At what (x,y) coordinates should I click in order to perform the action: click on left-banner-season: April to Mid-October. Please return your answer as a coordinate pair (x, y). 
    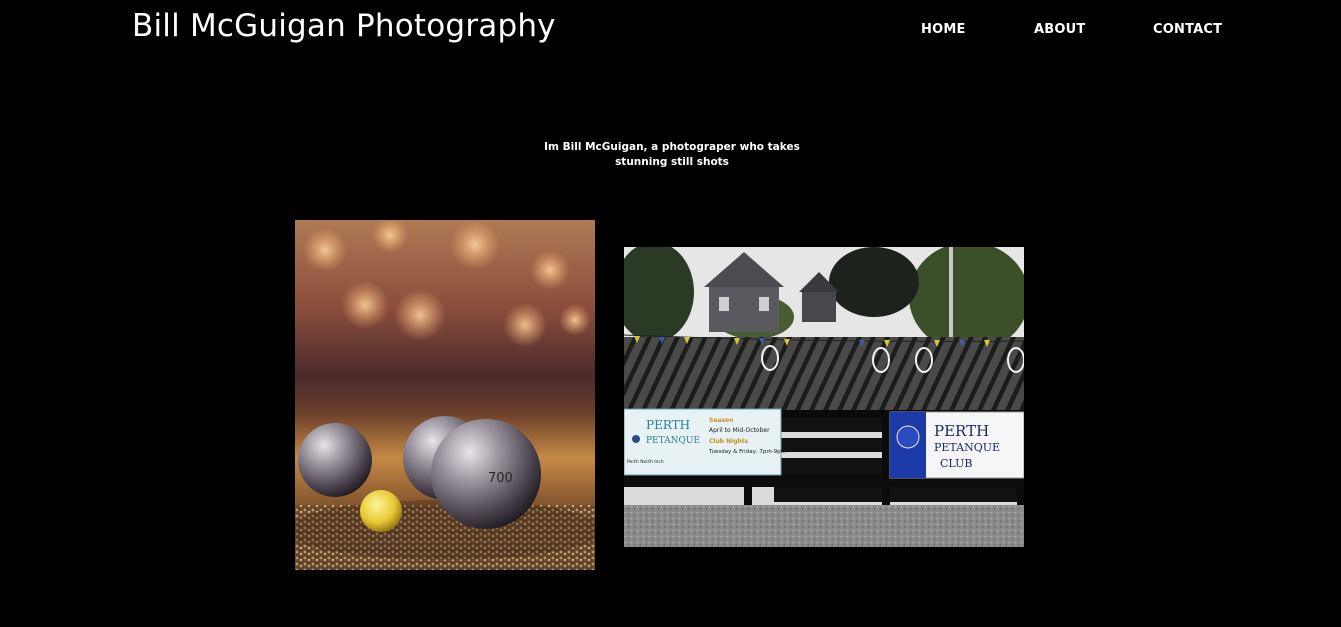
    Looking at the image, I should click on (739, 430).